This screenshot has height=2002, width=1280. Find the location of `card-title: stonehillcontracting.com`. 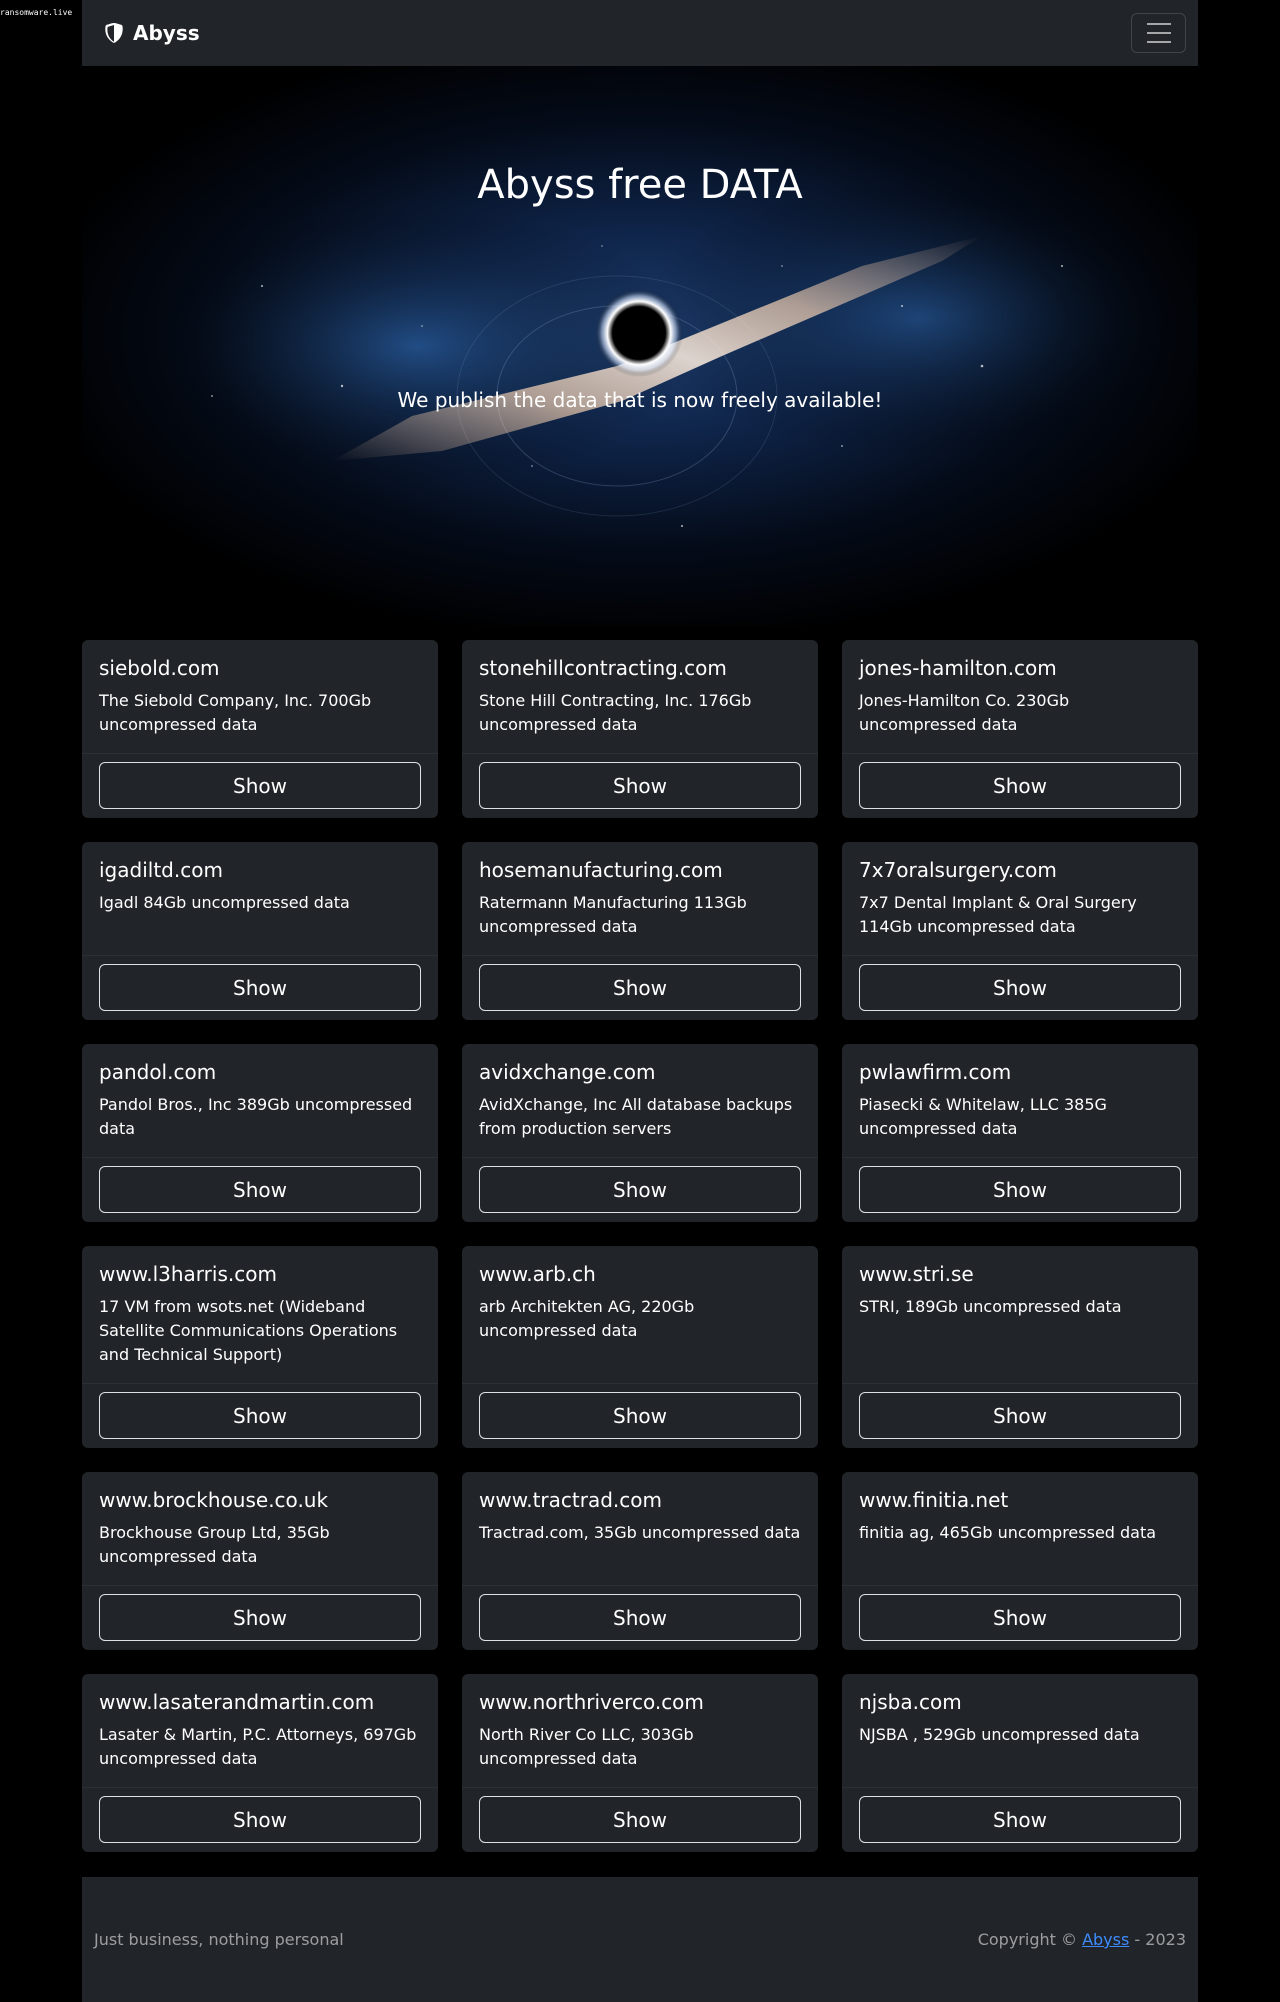

card-title: stonehillcontracting.com is located at coordinates (603, 668).